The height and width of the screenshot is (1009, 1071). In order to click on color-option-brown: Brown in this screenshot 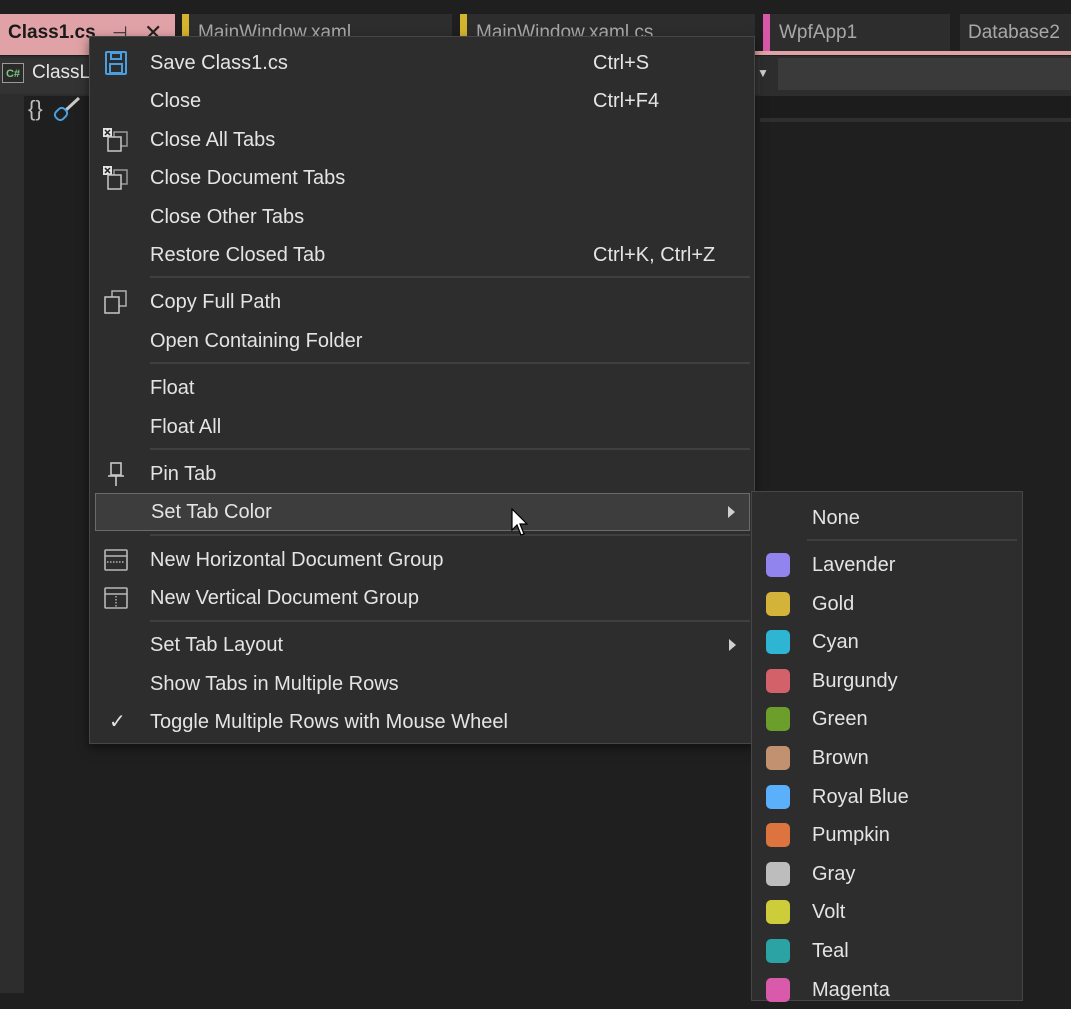, I will do `click(887, 758)`.